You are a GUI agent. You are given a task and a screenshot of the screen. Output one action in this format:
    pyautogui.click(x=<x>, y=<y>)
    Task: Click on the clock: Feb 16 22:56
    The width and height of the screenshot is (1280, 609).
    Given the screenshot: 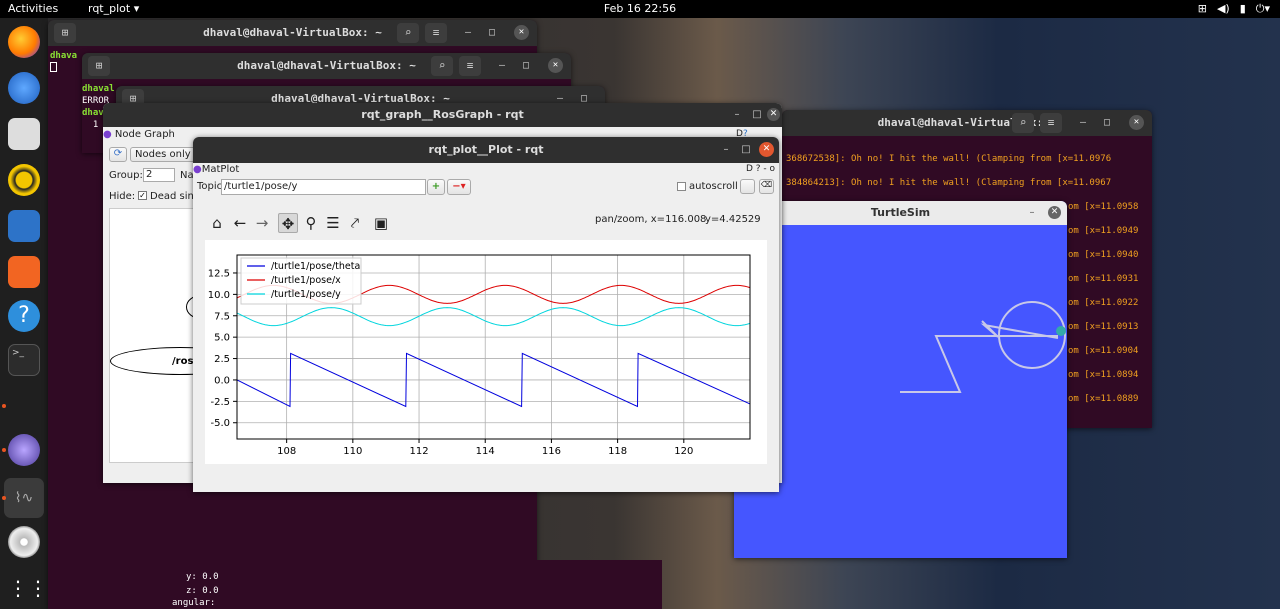 What is the action you would take?
    pyautogui.click(x=640, y=9)
    